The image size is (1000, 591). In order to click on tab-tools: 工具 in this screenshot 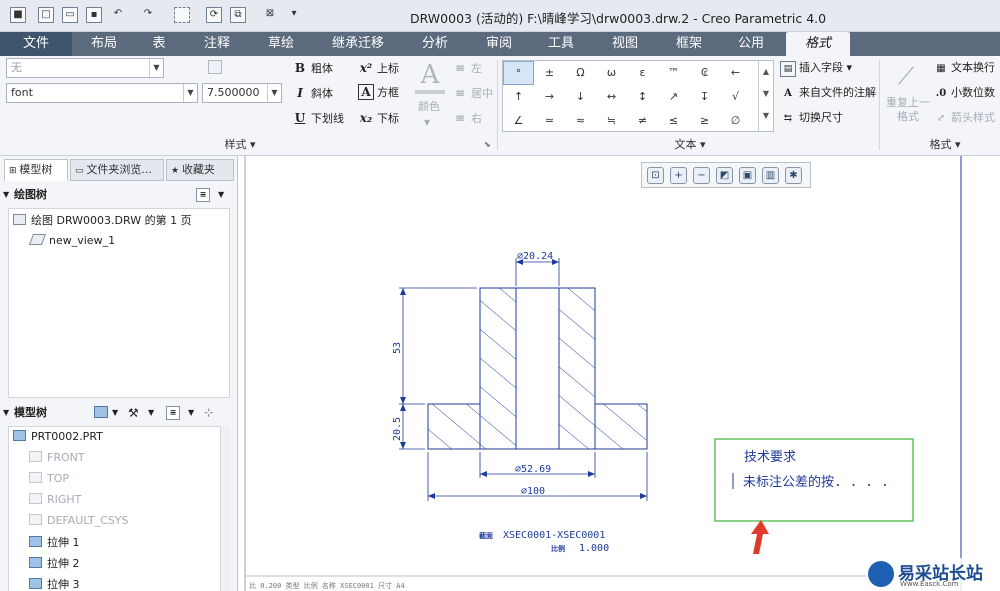, I will do `click(561, 44)`.